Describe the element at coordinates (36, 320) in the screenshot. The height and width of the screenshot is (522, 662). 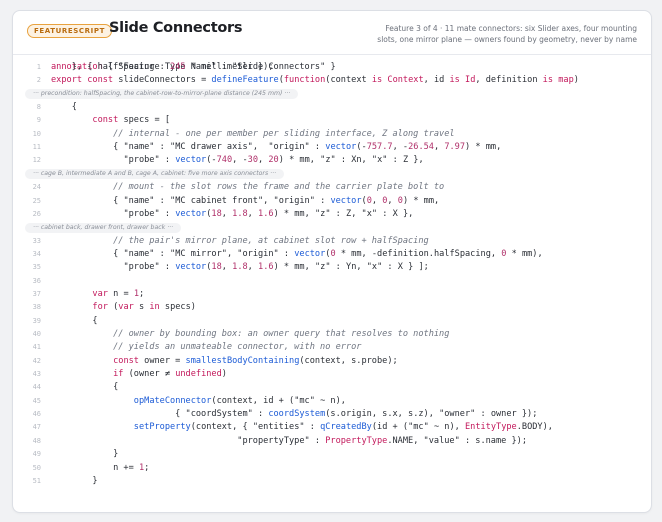
I see `line-number: 39` at that location.